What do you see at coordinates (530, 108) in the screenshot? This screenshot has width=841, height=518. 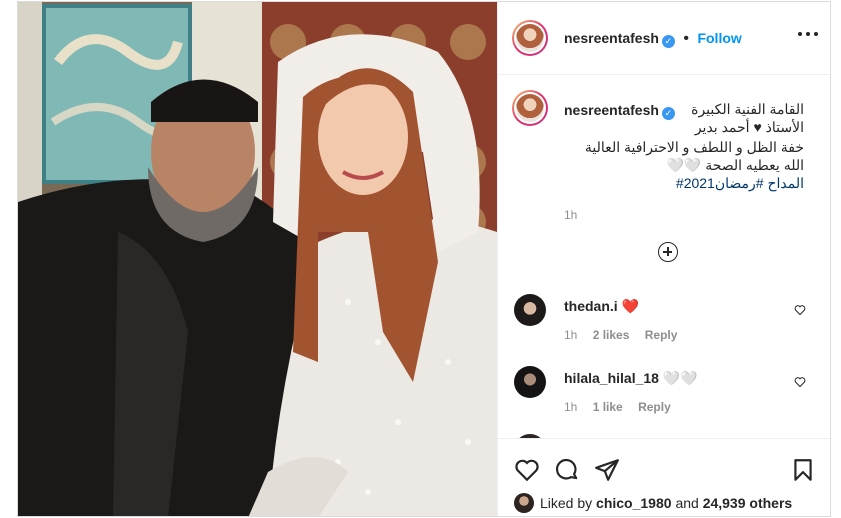 I see `caption-avatar` at bounding box center [530, 108].